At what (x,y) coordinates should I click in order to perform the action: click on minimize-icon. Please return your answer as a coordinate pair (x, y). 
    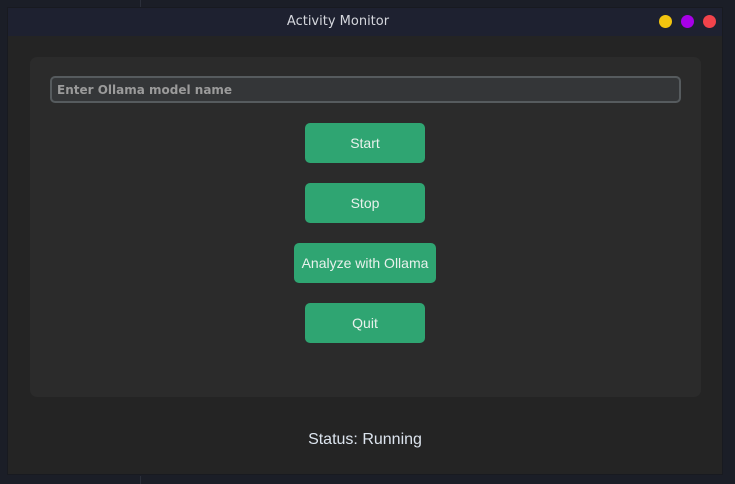
    Looking at the image, I should click on (665, 21).